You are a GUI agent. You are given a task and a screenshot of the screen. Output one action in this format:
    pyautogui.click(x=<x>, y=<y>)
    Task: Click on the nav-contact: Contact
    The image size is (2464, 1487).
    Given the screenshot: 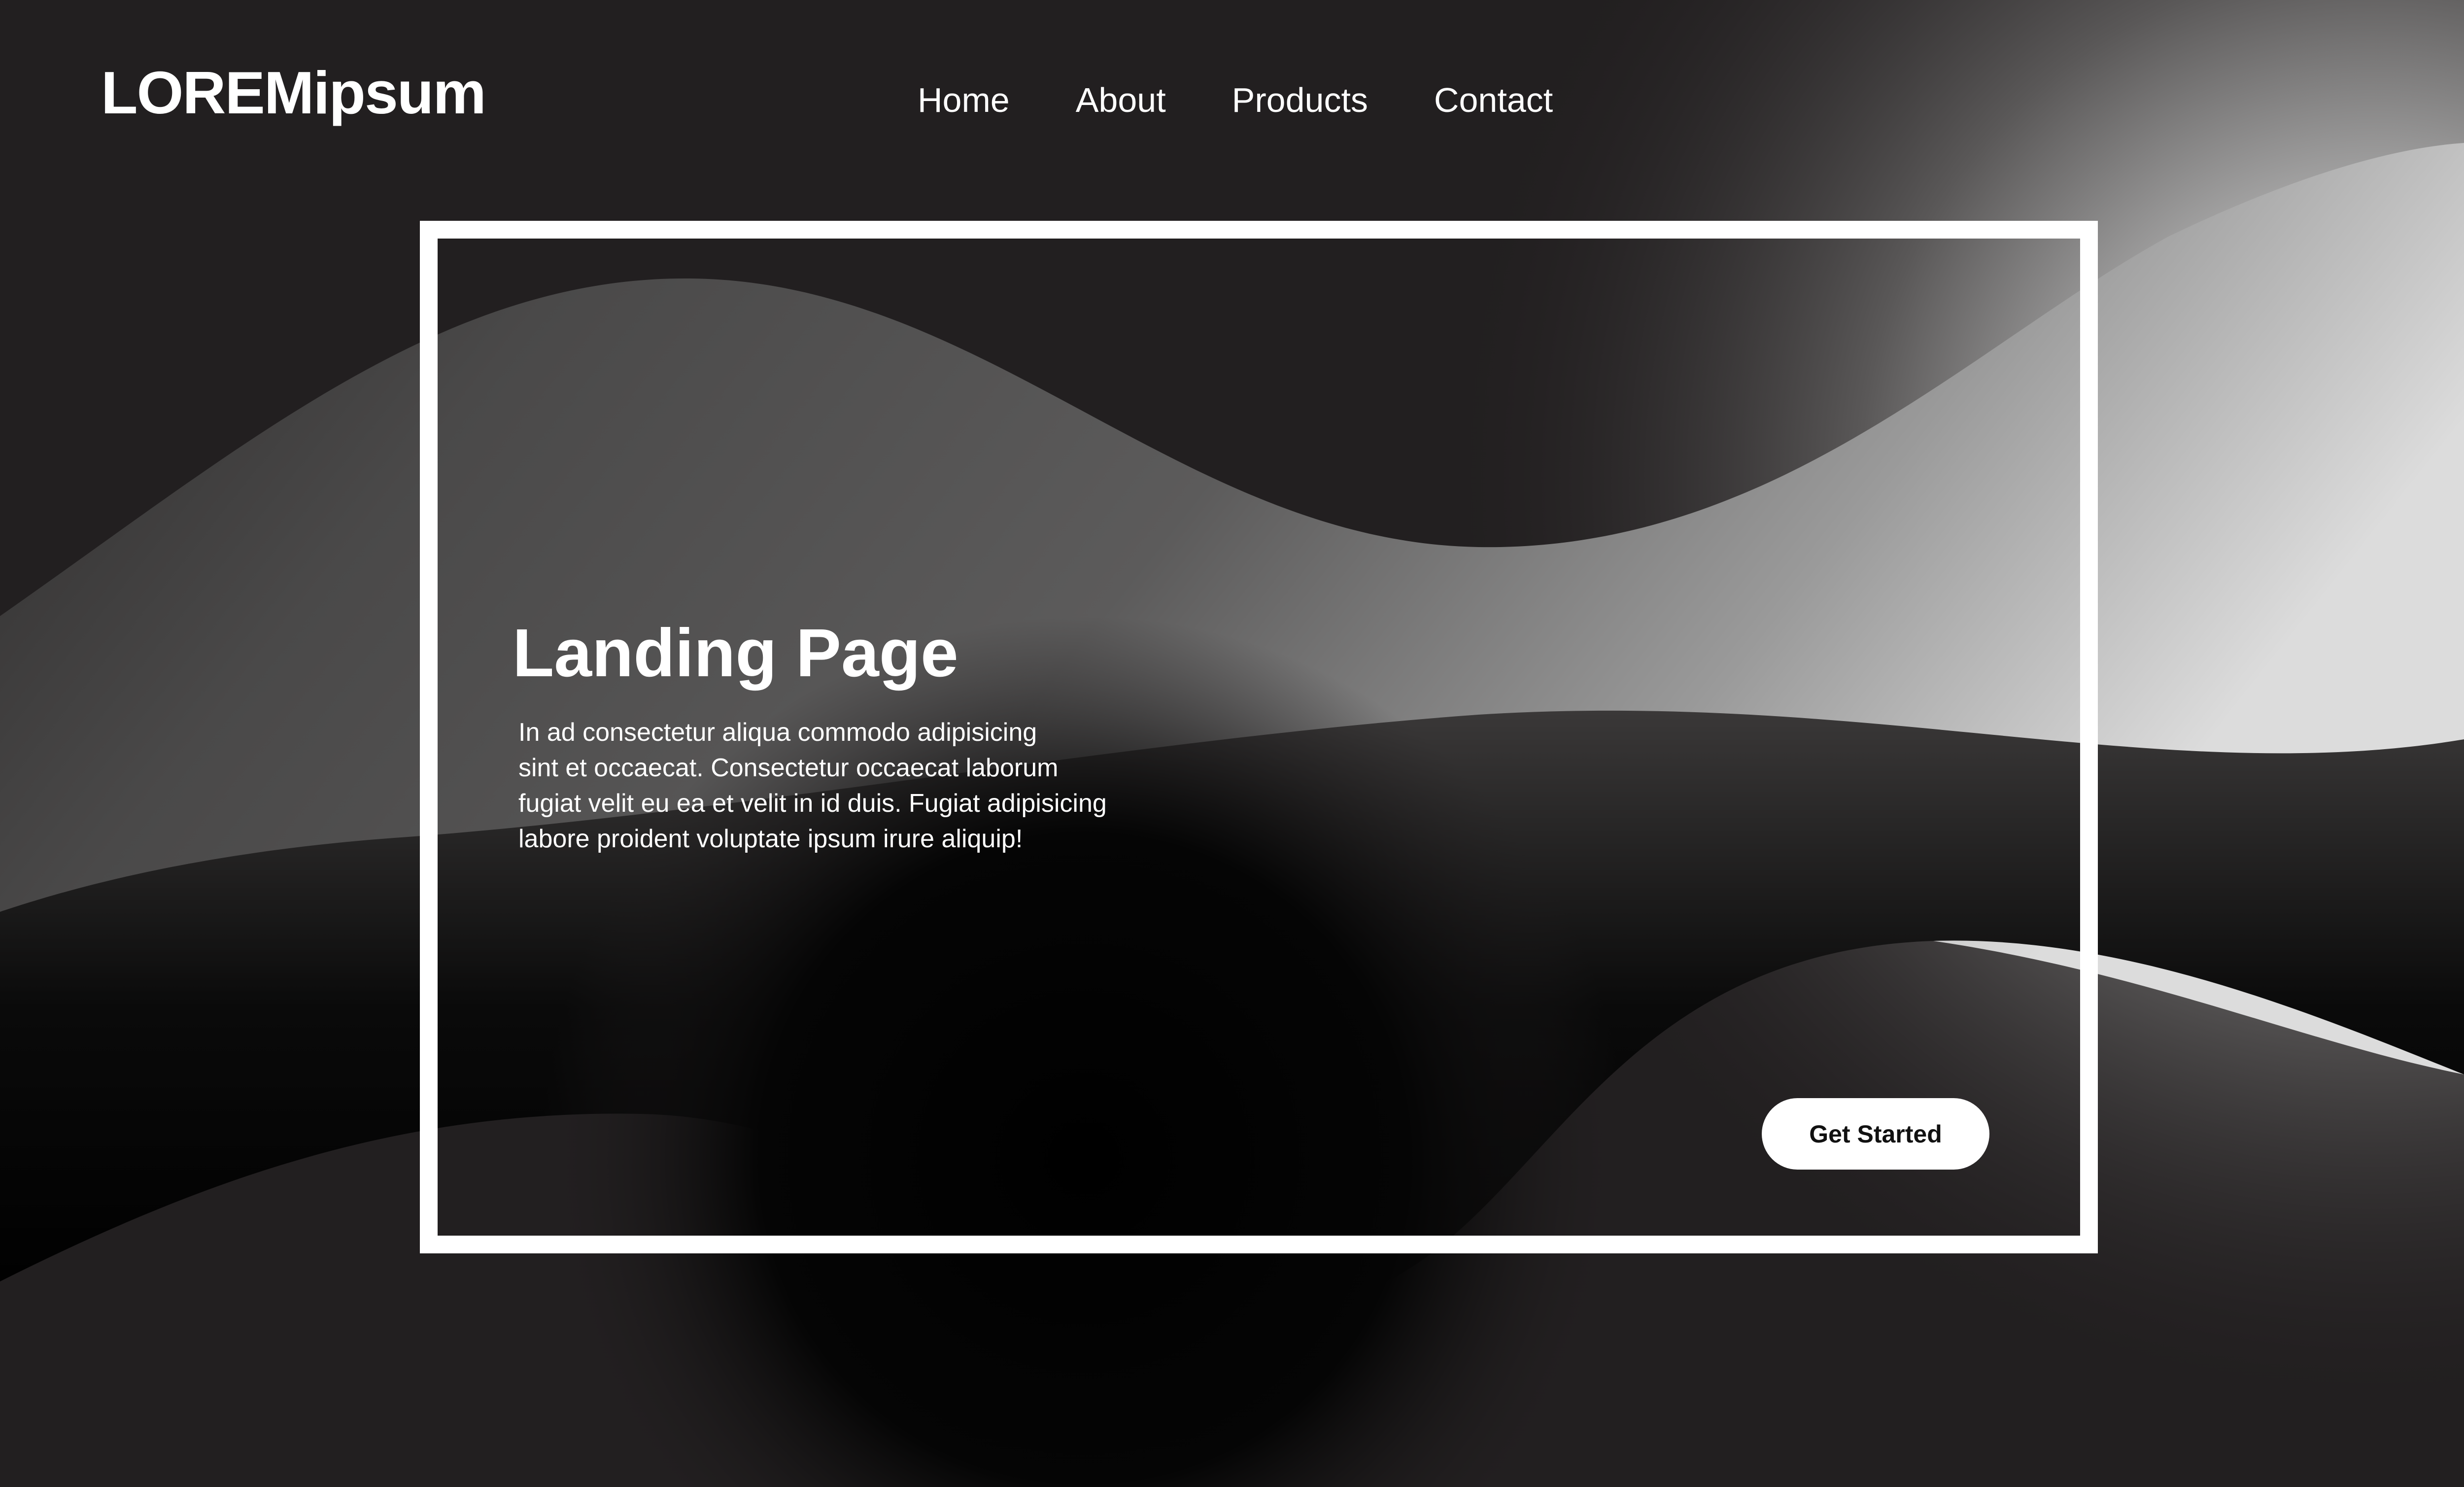 What is the action you would take?
    pyautogui.click(x=1493, y=100)
    